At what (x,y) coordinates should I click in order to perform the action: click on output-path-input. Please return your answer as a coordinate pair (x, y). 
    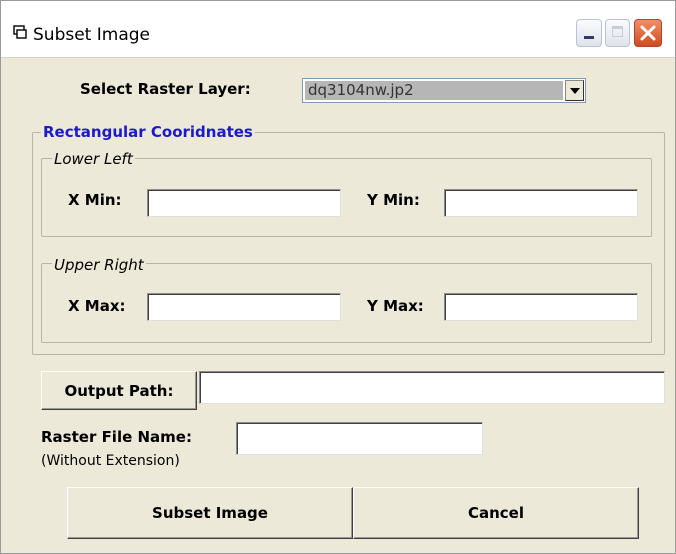
    Looking at the image, I should click on (432, 387).